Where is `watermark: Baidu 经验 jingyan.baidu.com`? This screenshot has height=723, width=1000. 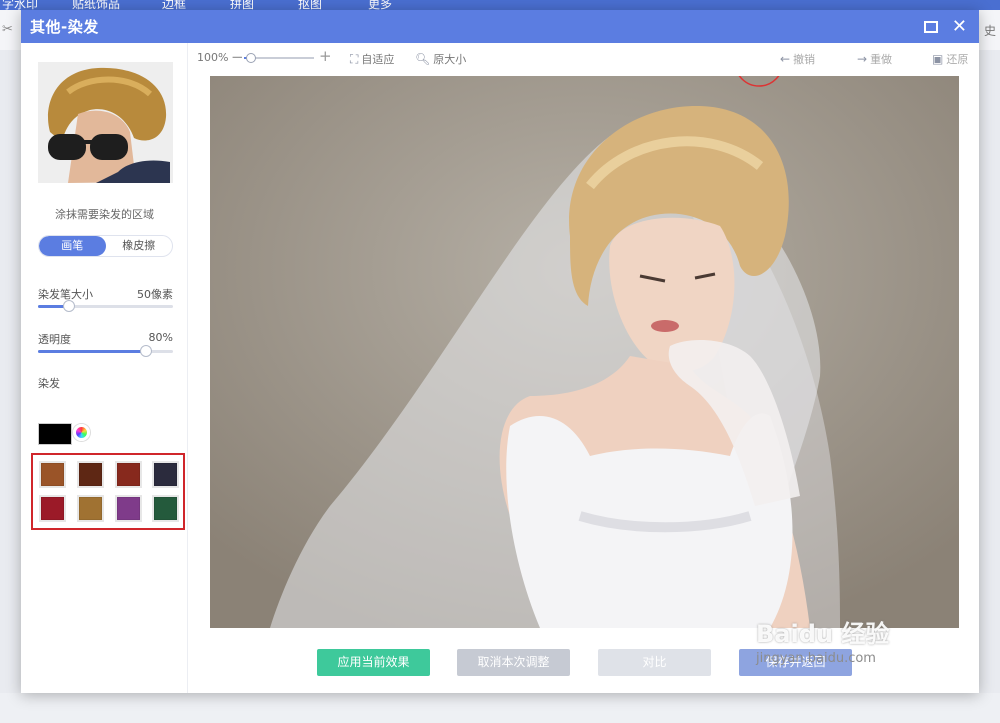
watermark: Baidu 经验 jingyan.baidu.com is located at coordinates (822, 640).